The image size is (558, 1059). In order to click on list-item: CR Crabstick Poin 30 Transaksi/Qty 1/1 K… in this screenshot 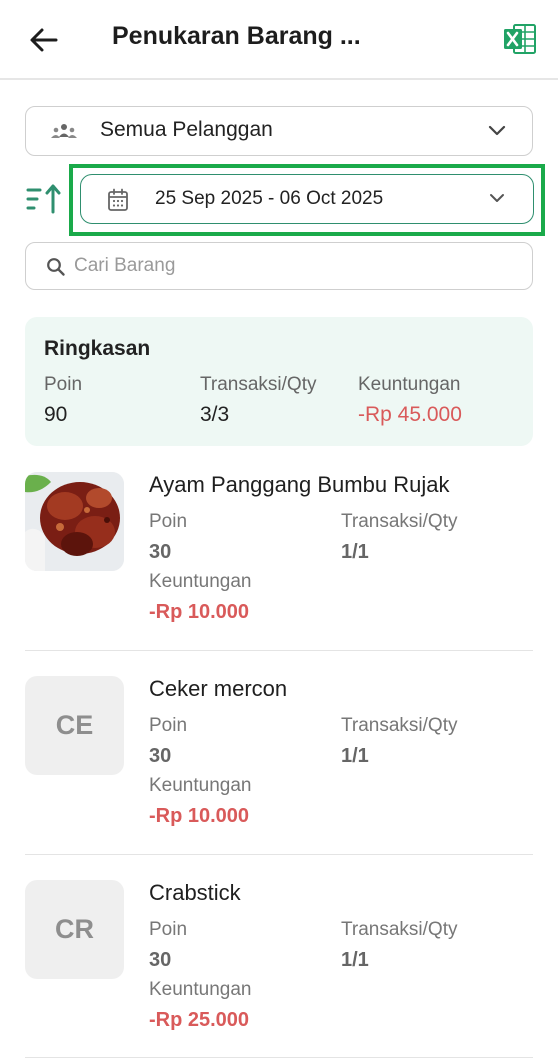, I will do `click(279, 965)`.